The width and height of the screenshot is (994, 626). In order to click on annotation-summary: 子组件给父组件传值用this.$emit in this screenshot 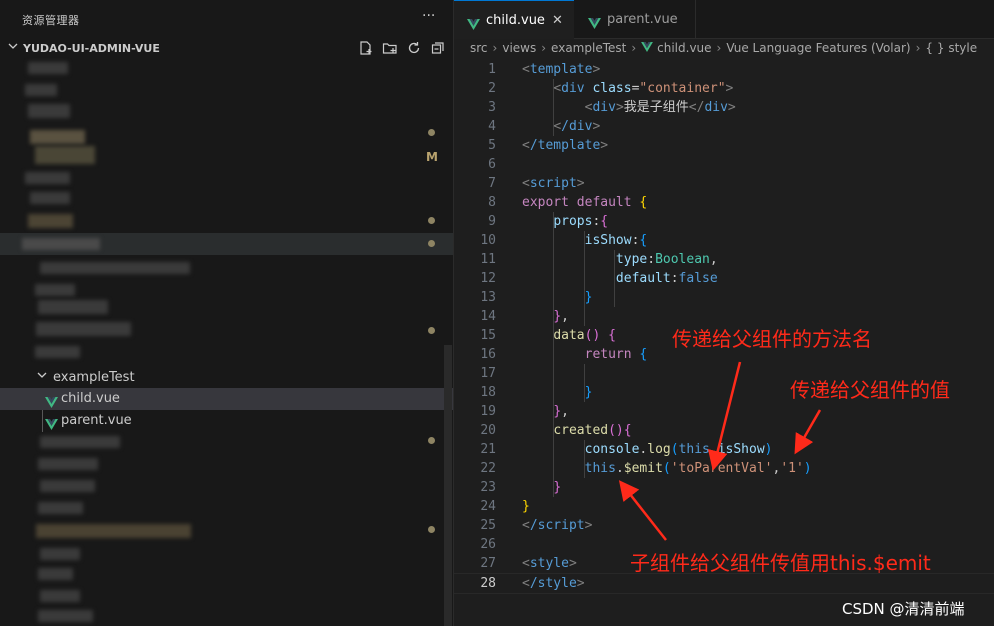, I will do `click(780, 563)`.